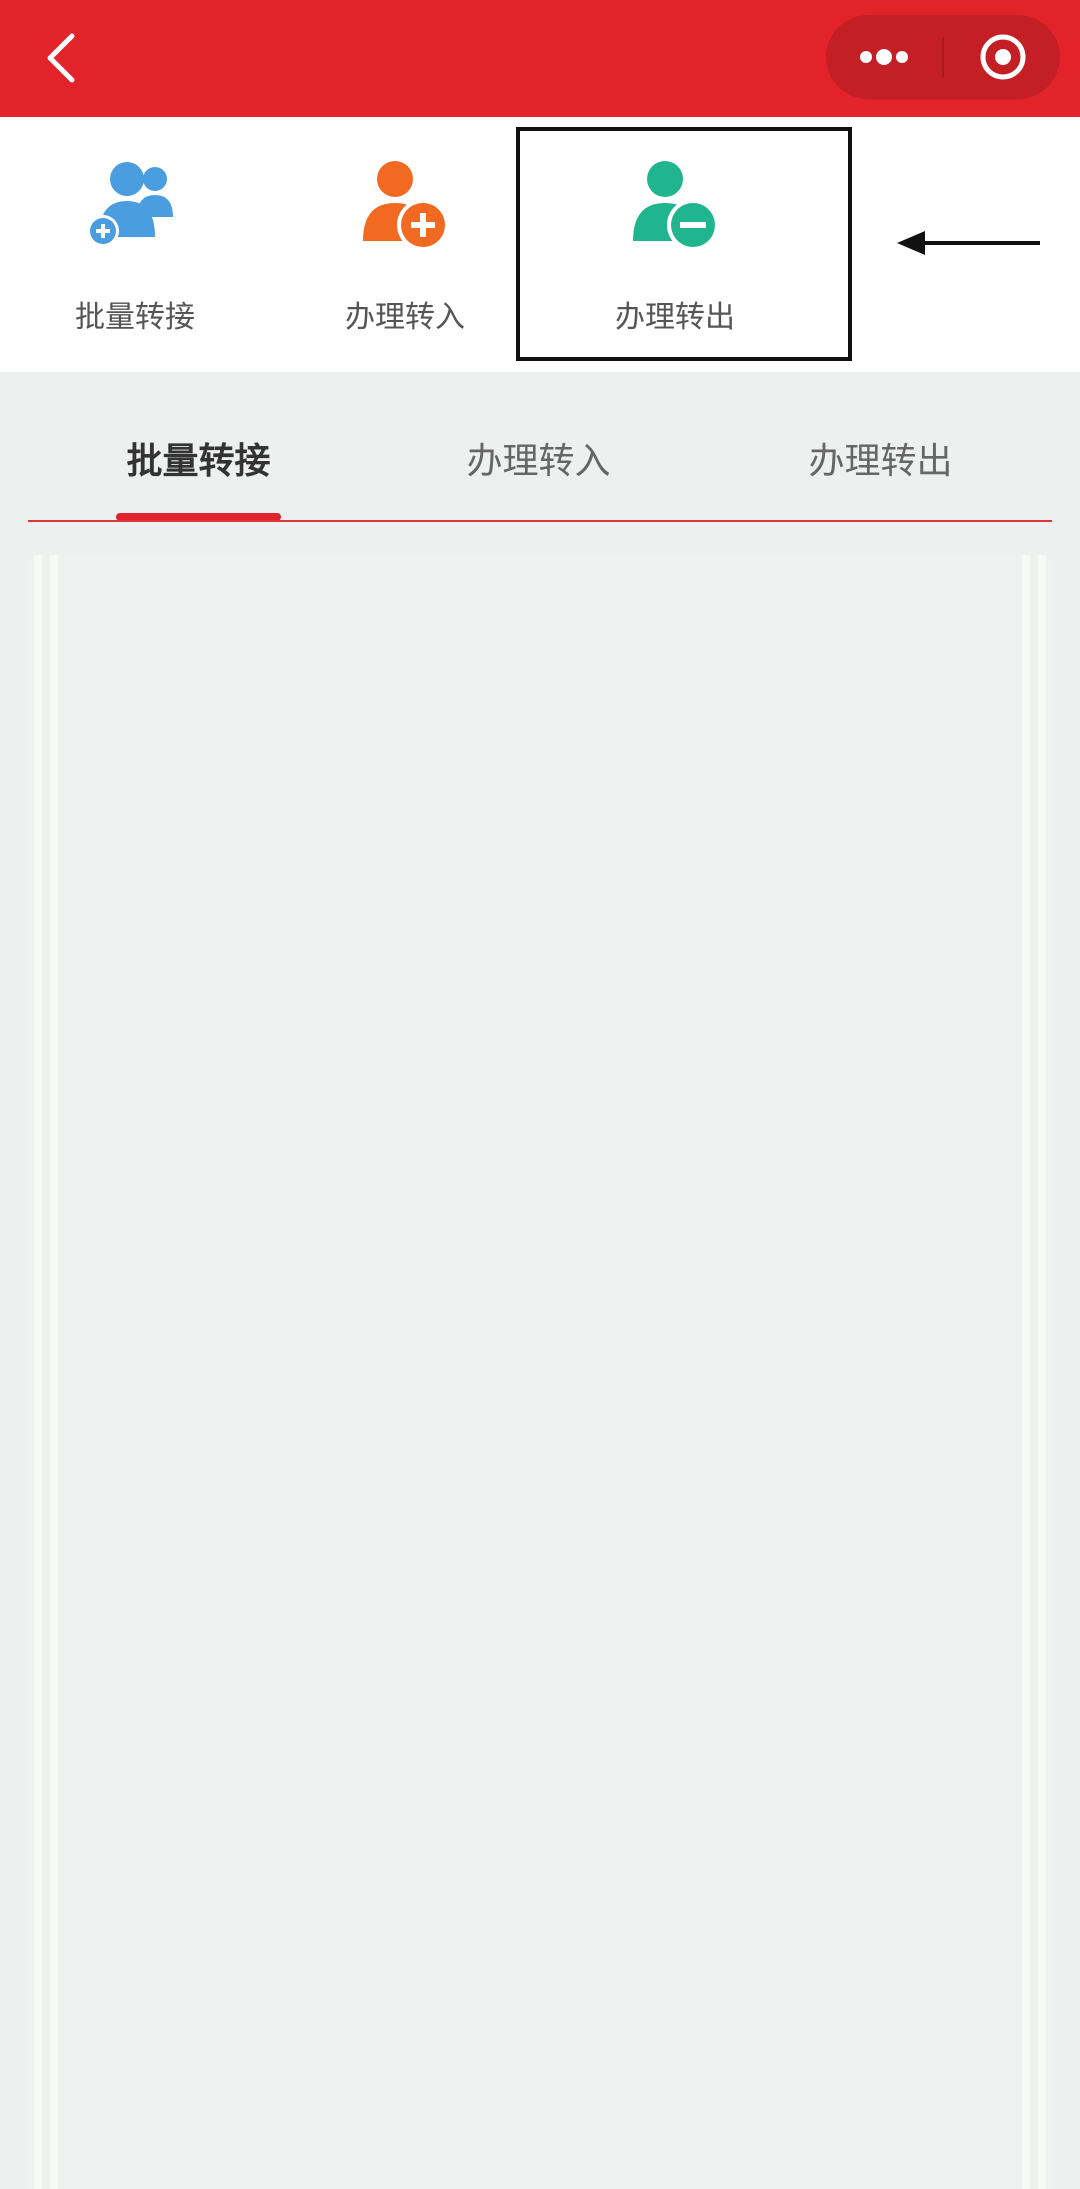  I want to click on target-circle-icon, so click(1003, 57).